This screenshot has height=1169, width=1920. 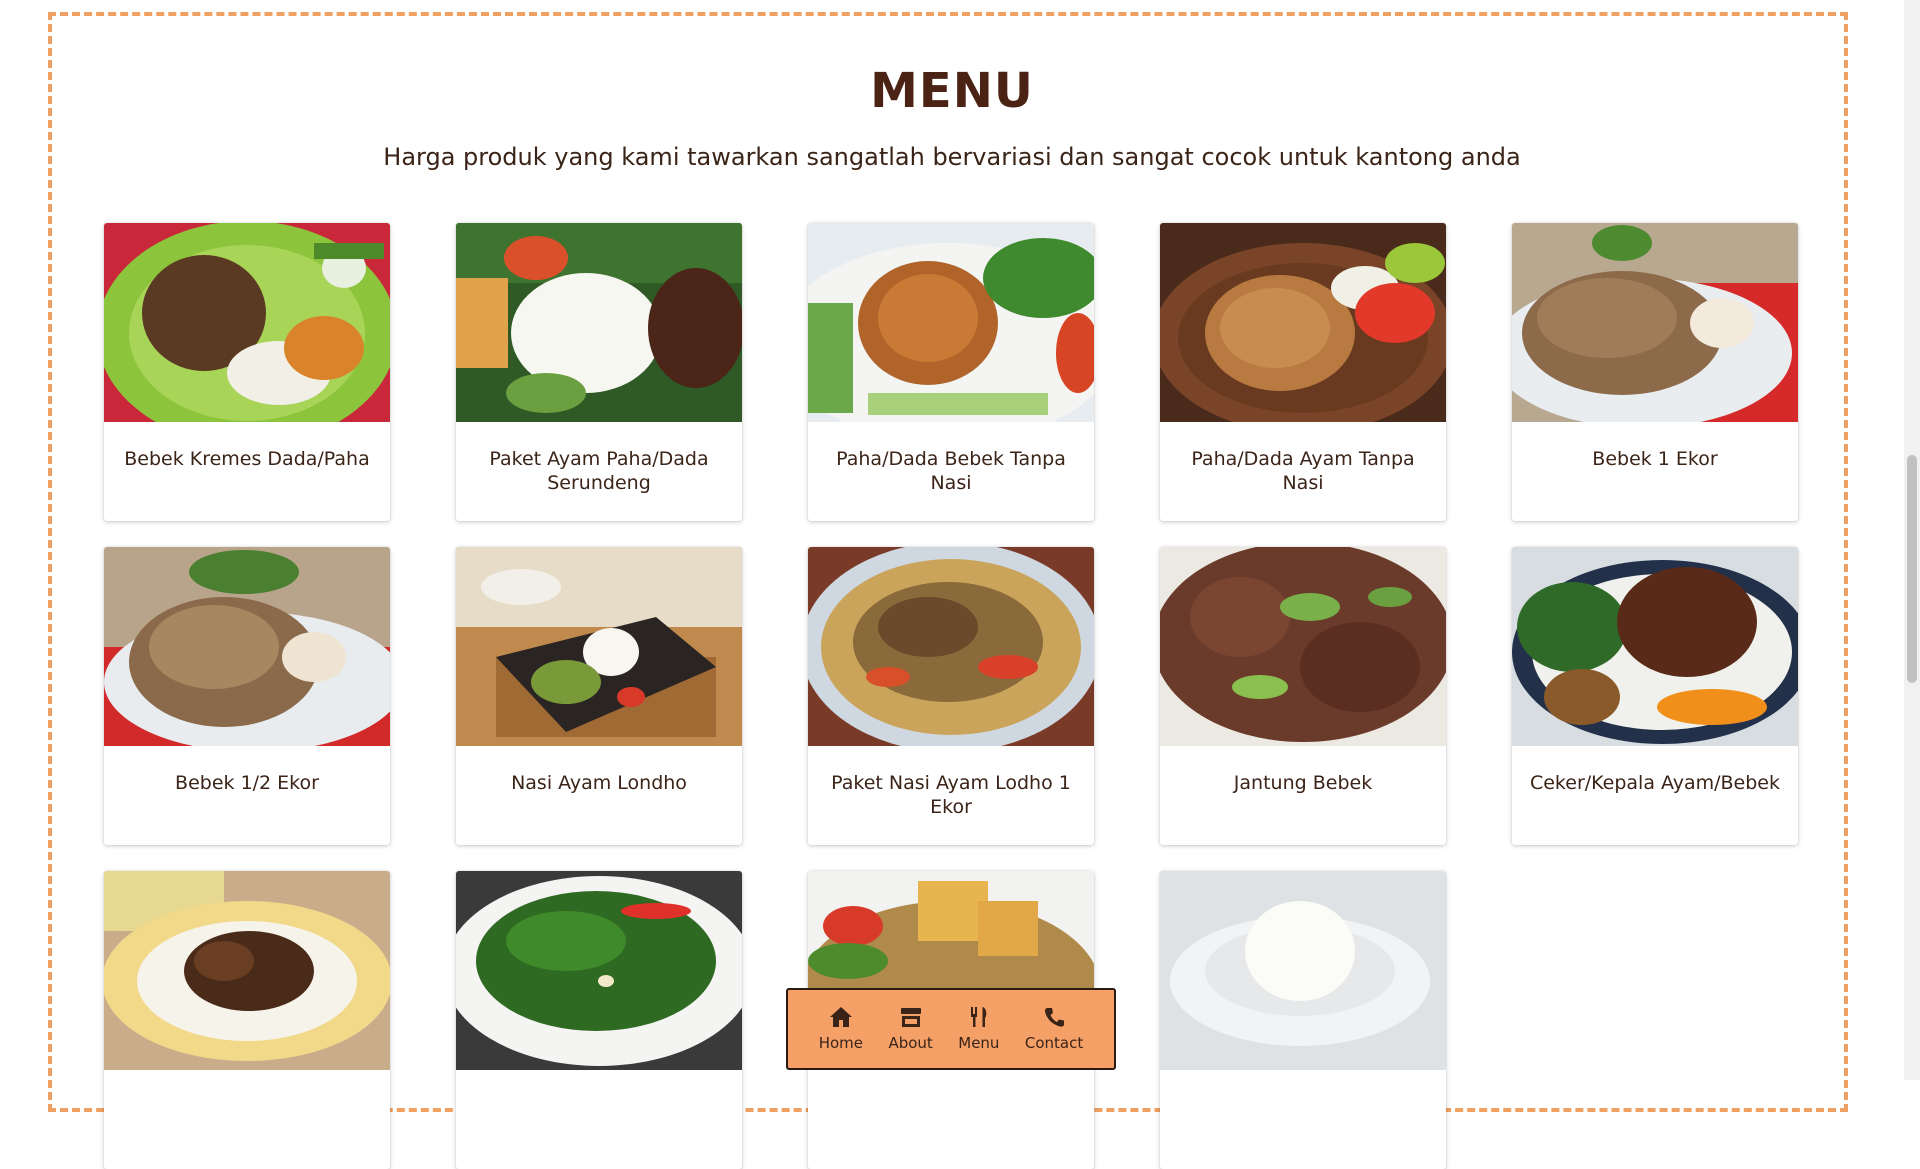 What do you see at coordinates (1303, 471) in the screenshot?
I see `menu-item-name: Paha/Dada Ayam Tanpa Nasi` at bounding box center [1303, 471].